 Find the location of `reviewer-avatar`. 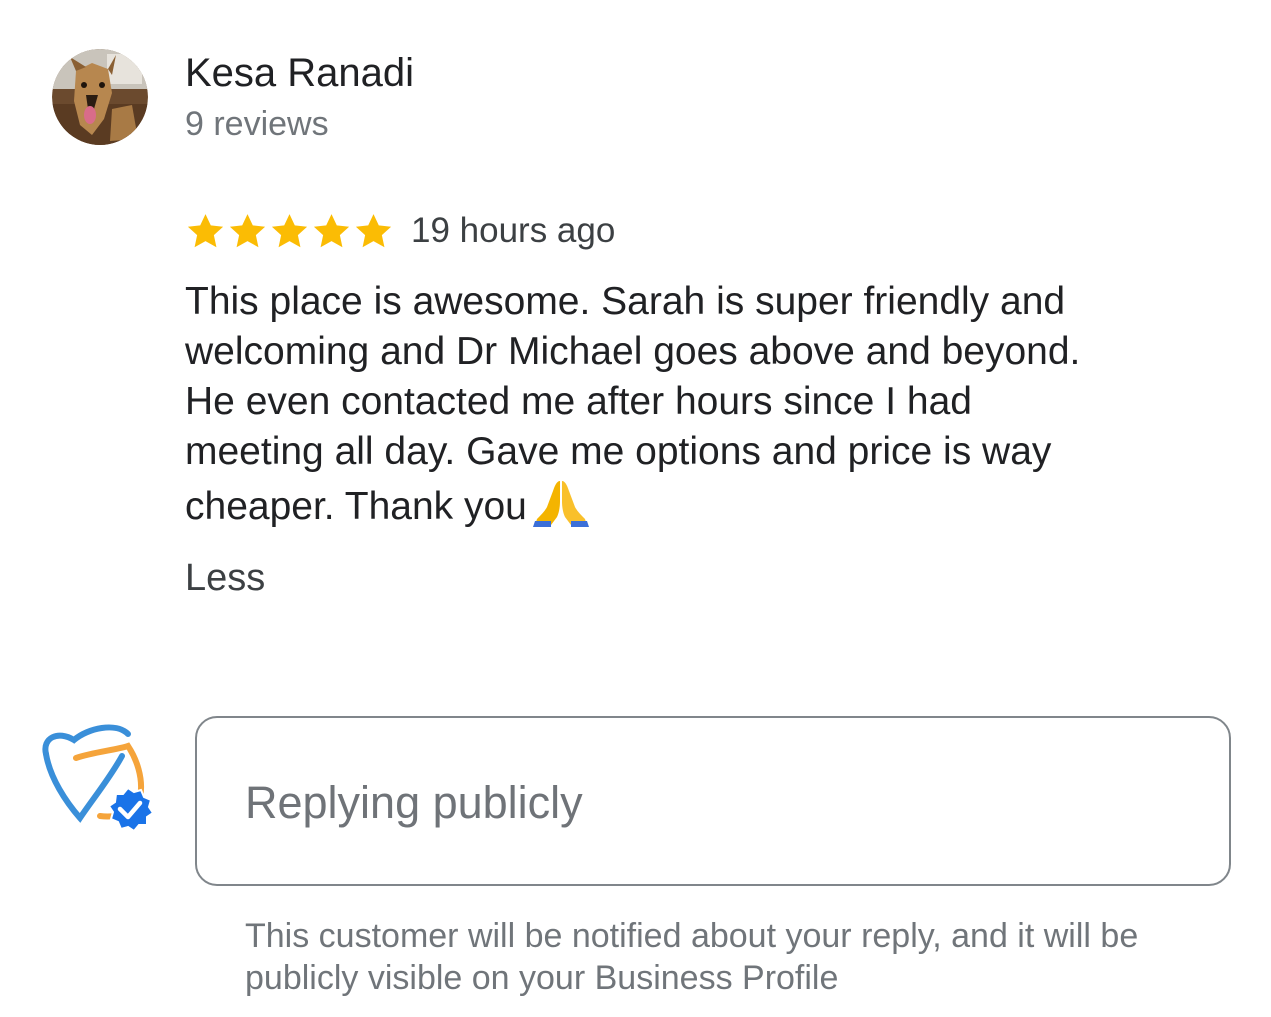

reviewer-avatar is located at coordinates (100, 97).